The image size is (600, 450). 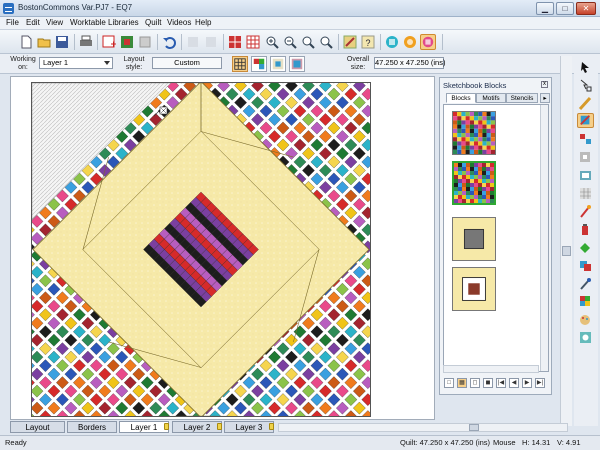 What do you see at coordinates (249, 427) in the screenshot?
I see `tab-layer-3: Layer 3` at bounding box center [249, 427].